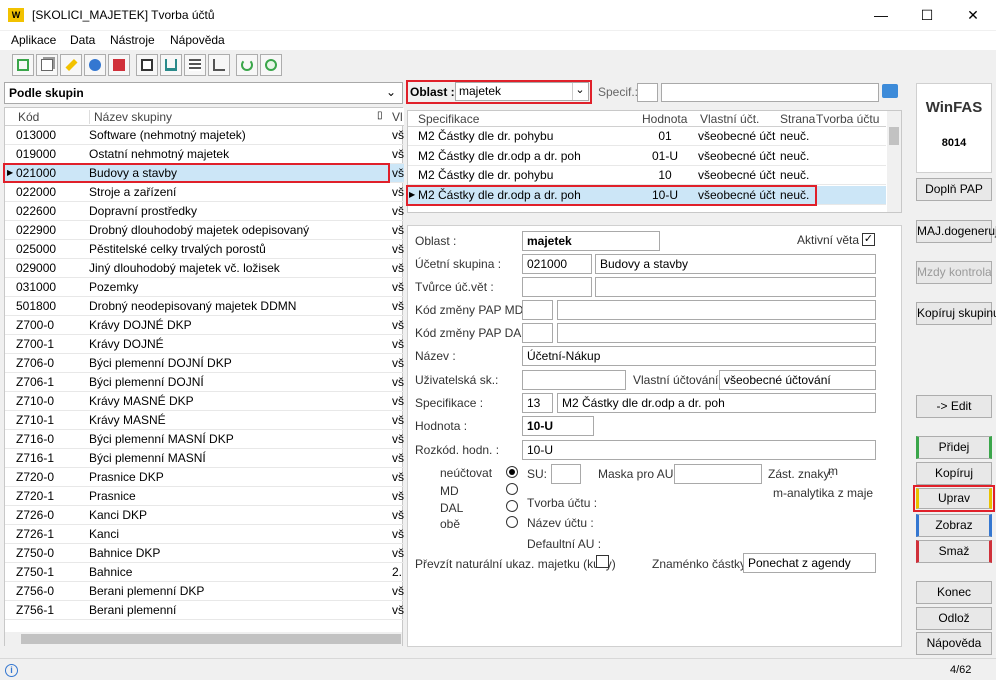 The width and height of the screenshot is (996, 680). I want to click on tvurce-code-field, so click(557, 287).